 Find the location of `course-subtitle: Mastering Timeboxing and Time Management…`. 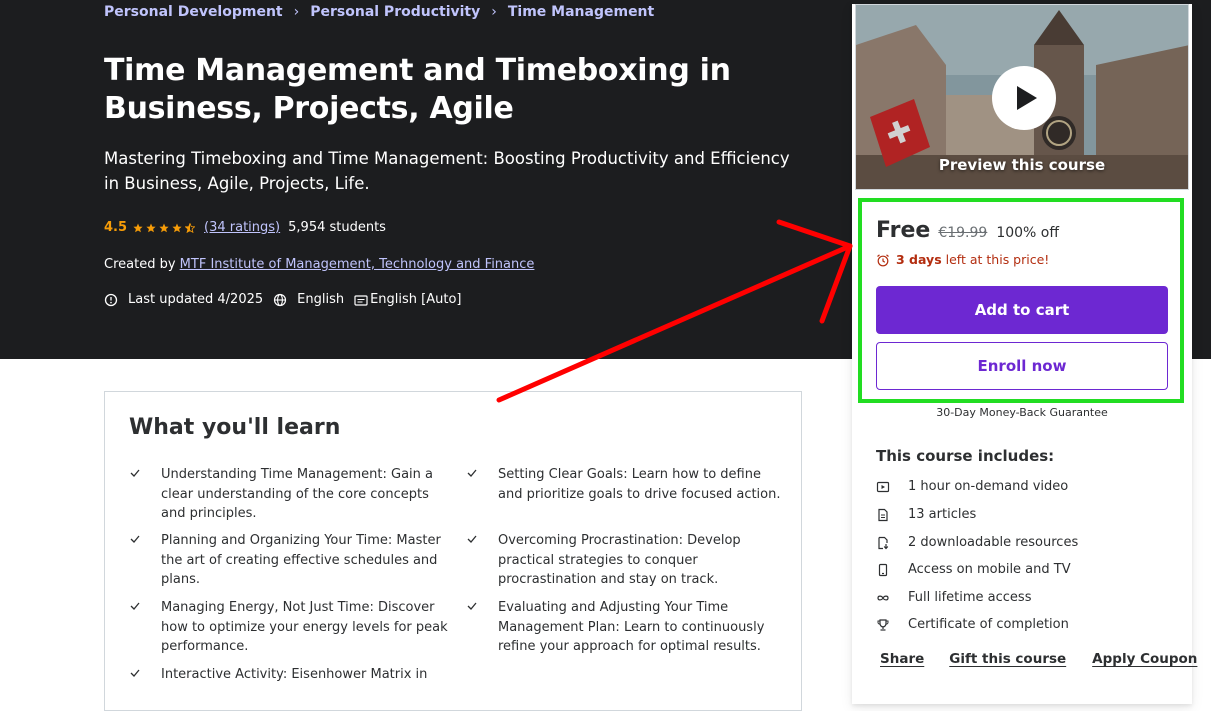

course-subtitle: Mastering Timeboxing and Time Management… is located at coordinates (447, 171).